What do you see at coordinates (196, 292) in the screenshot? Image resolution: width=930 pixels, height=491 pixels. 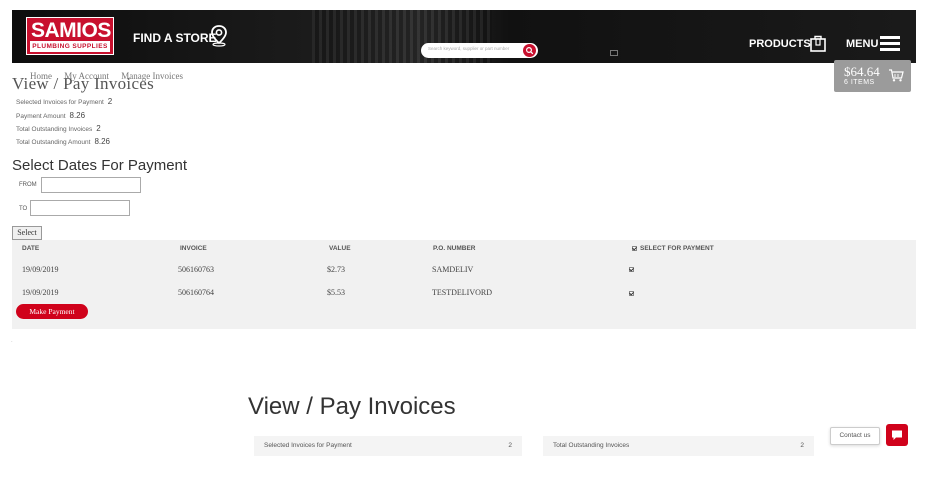 I see `row-invoice: 506160764` at bounding box center [196, 292].